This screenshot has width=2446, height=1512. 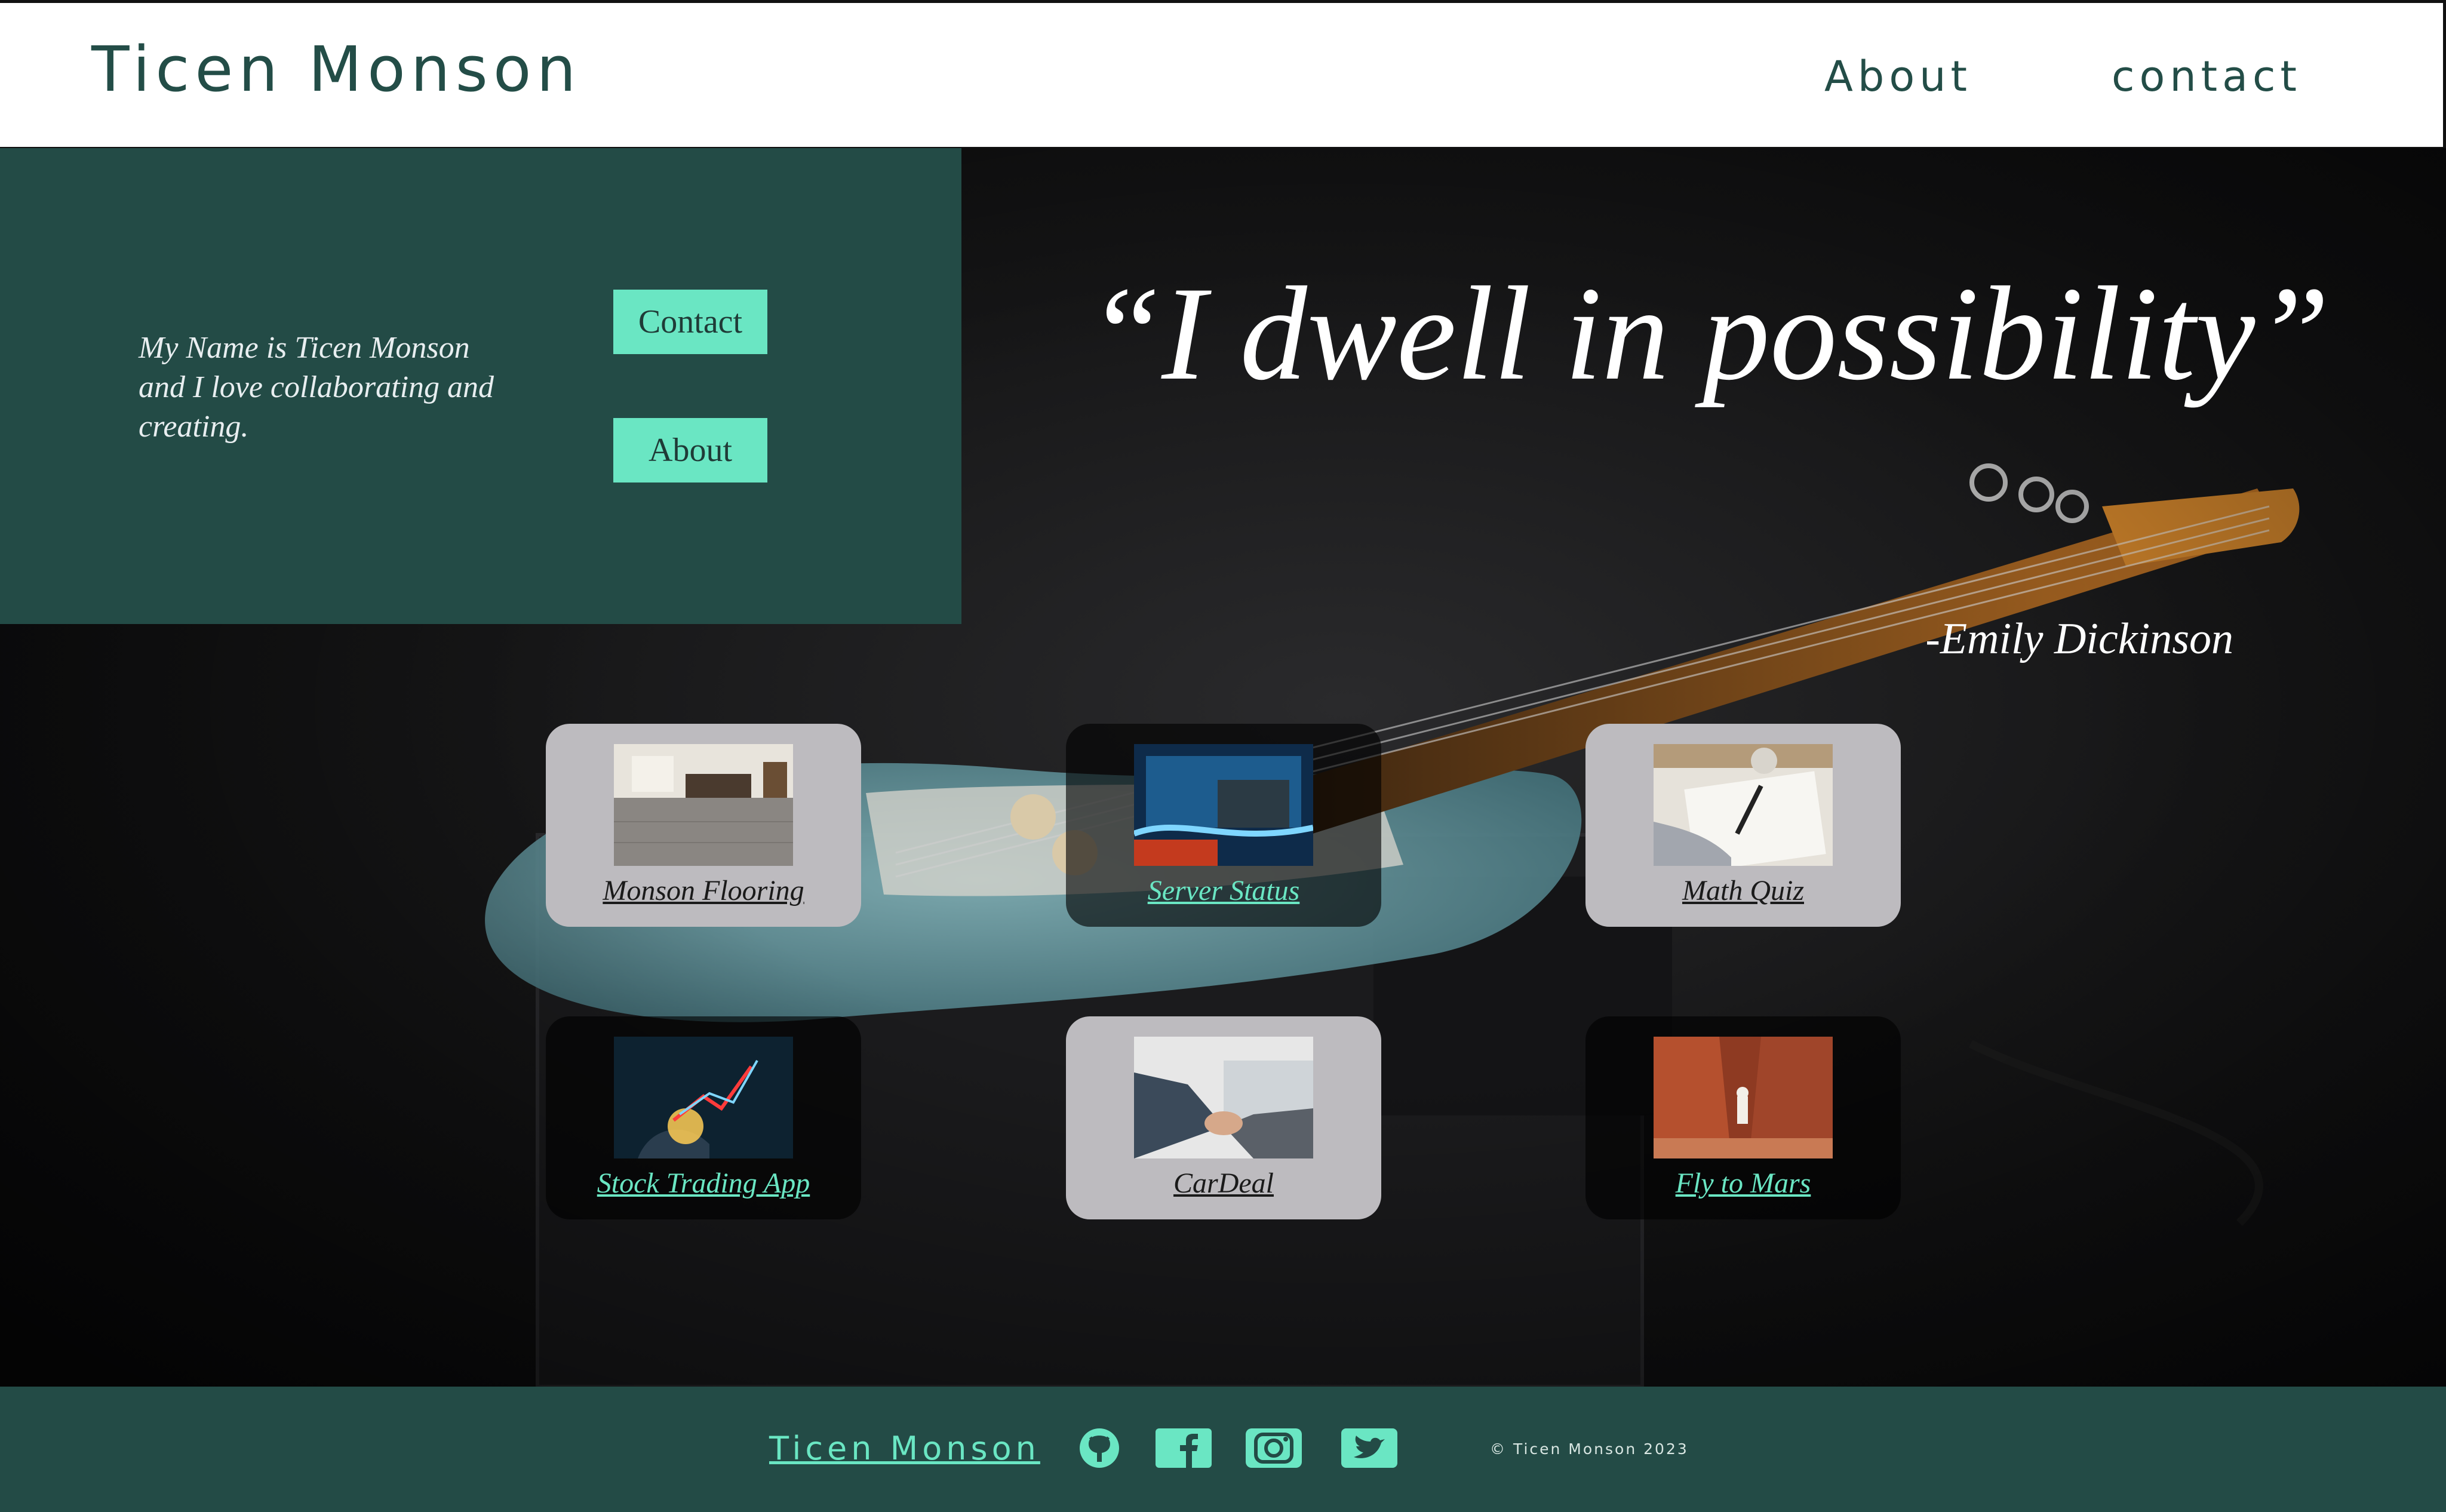 What do you see at coordinates (2206, 76) in the screenshot?
I see `nav-contact-link: contact` at bounding box center [2206, 76].